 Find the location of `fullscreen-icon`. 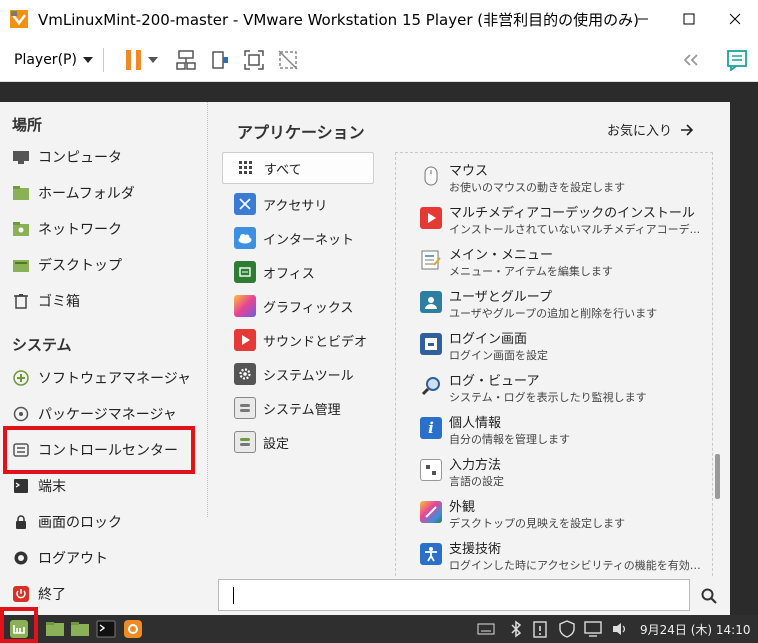

fullscreen-icon is located at coordinates (254, 59).